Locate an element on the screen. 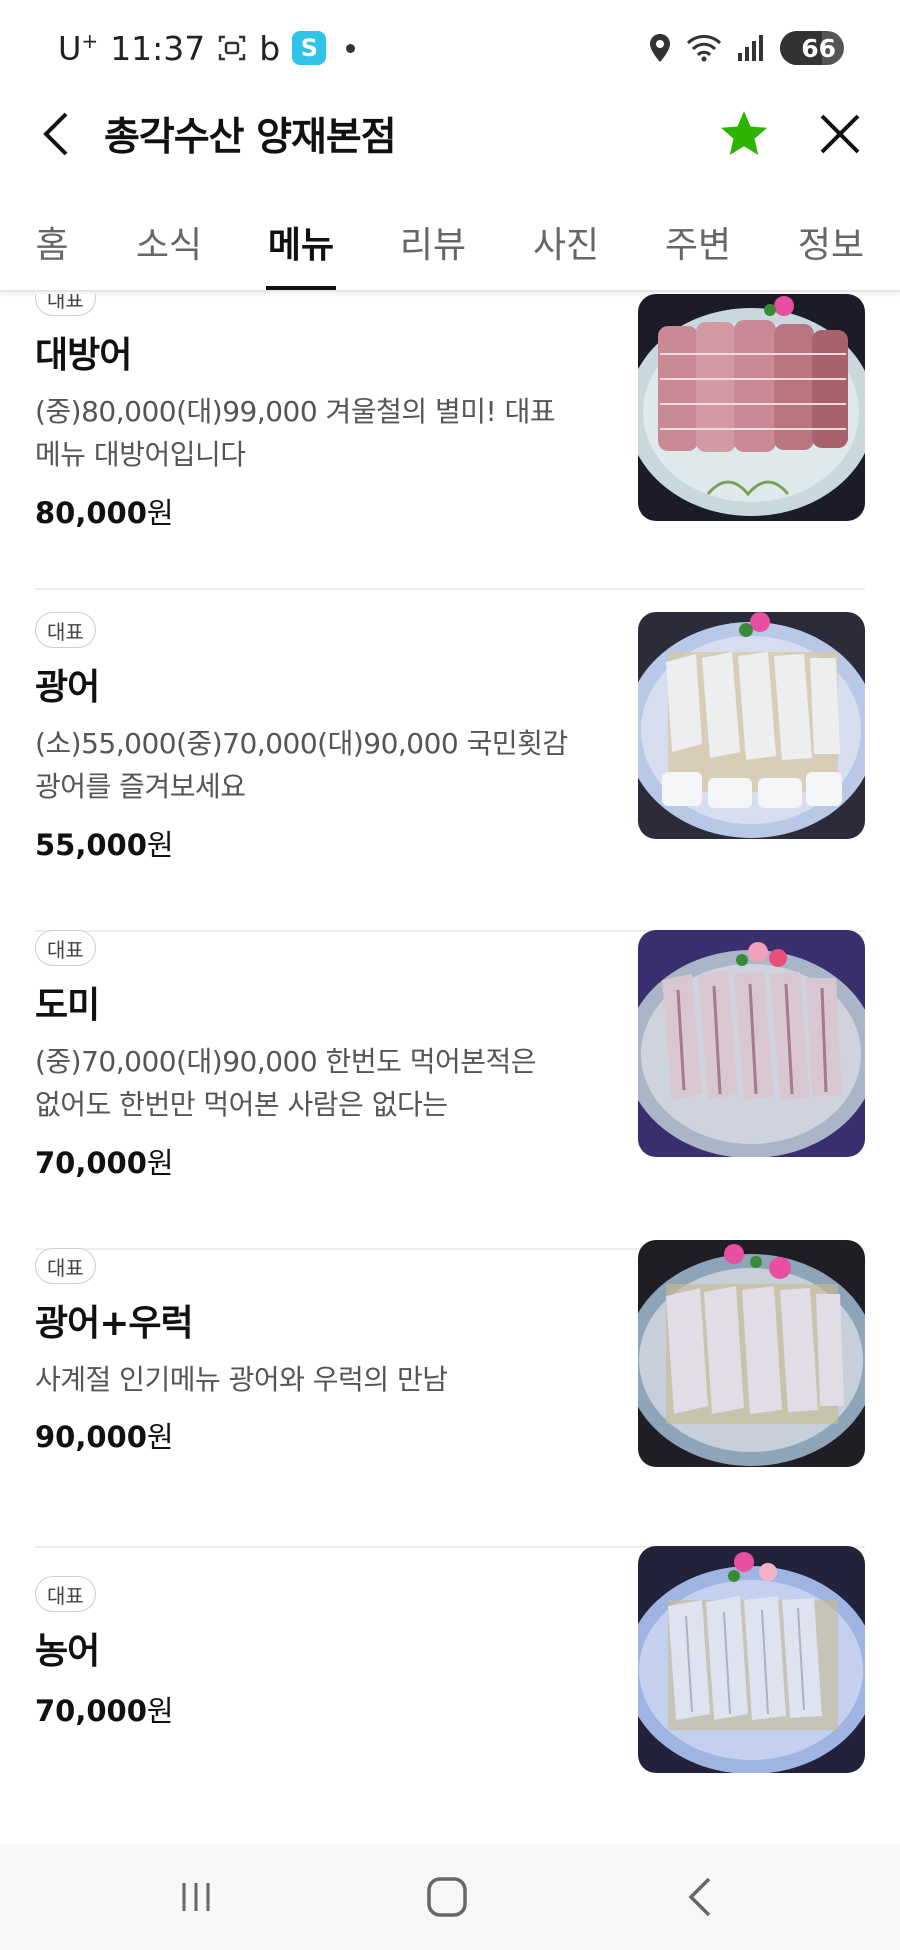 The height and width of the screenshot is (1950, 900). description-line: 사계절 인기메뉴 광어와 우럭의 만남 is located at coordinates (241, 1379).